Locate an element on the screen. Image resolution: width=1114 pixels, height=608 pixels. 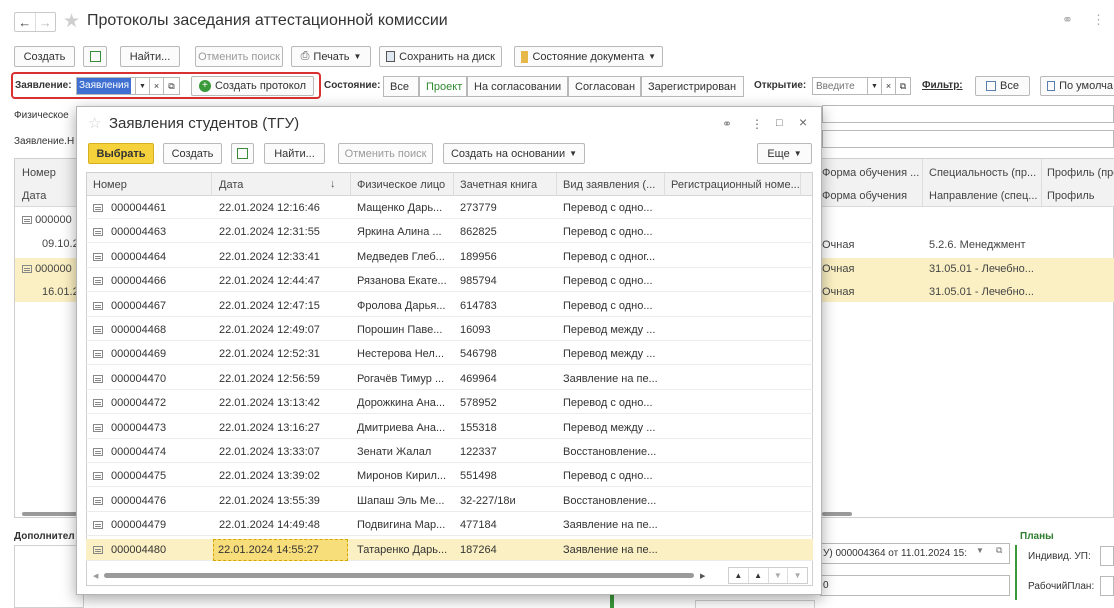
state-all: Все is located at coordinates (401, 86).